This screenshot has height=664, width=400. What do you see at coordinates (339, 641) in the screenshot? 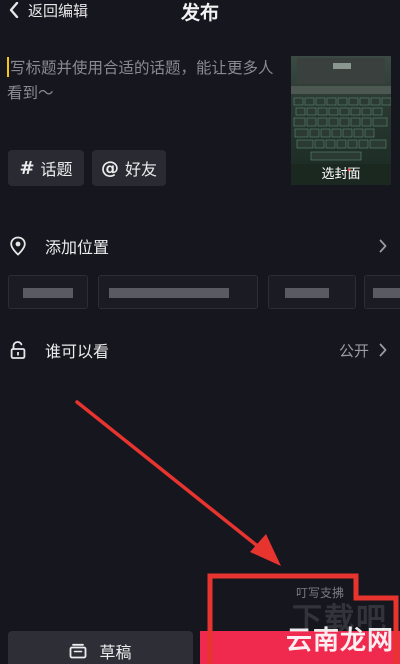
I see `watermark-text: 云南龙网` at bounding box center [339, 641].